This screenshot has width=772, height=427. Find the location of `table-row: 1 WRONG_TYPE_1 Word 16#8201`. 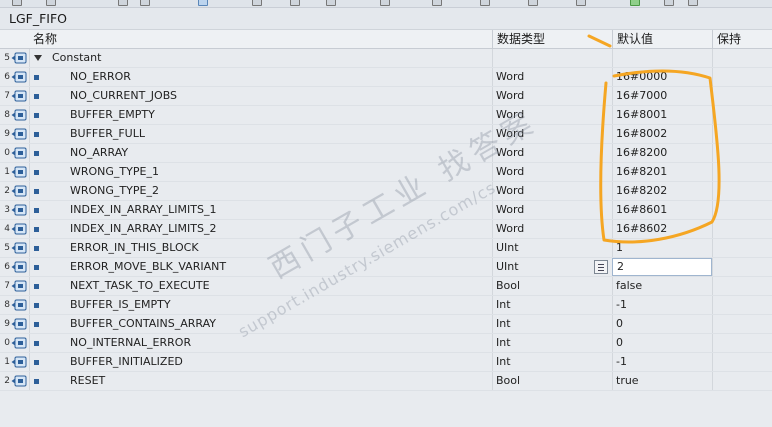

table-row: 1 WRONG_TYPE_1 Word 16#8201 is located at coordinates (386, 172).